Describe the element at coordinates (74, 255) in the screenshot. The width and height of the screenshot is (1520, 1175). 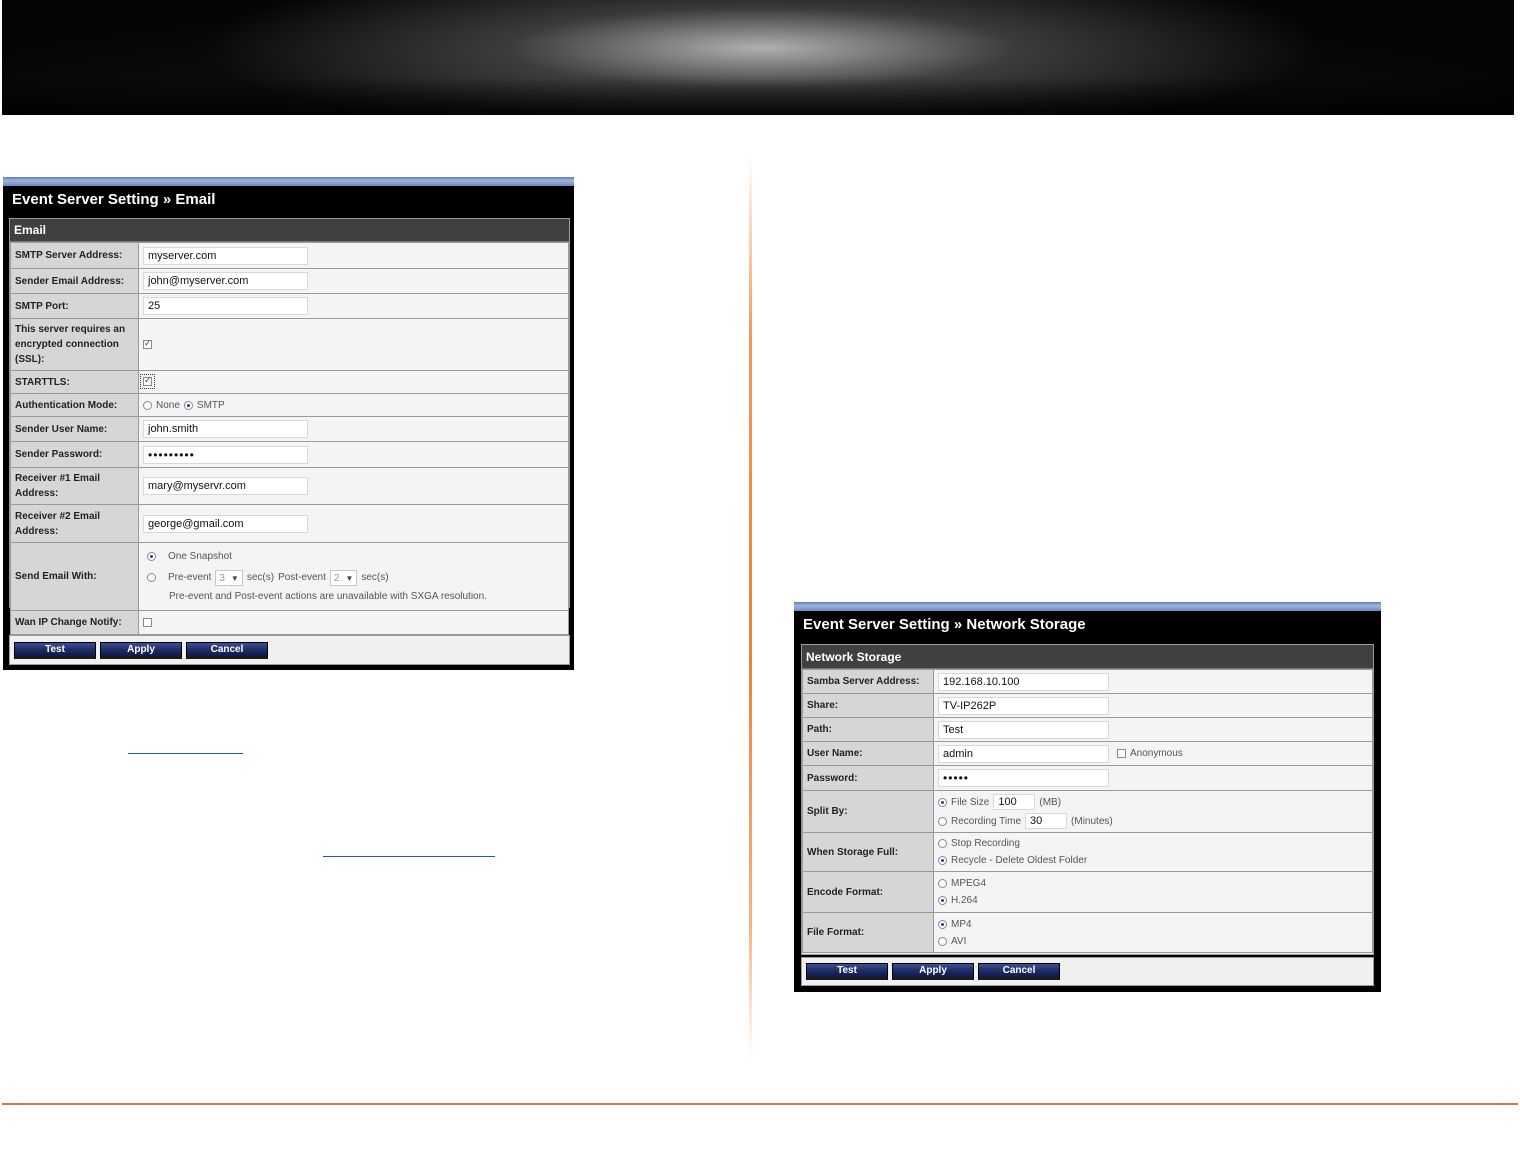
I see `smtp-server-label: SMTP Server Address:` at that location.